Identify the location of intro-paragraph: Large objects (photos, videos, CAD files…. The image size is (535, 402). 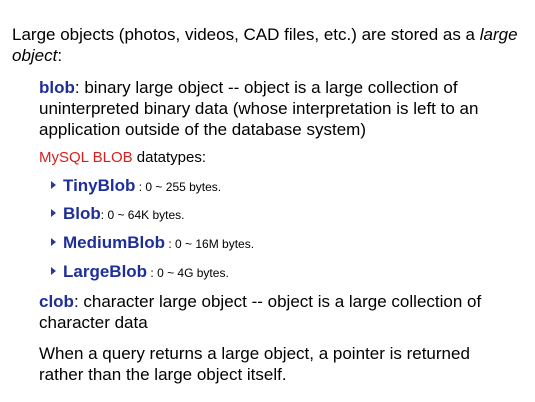
(267, 45).